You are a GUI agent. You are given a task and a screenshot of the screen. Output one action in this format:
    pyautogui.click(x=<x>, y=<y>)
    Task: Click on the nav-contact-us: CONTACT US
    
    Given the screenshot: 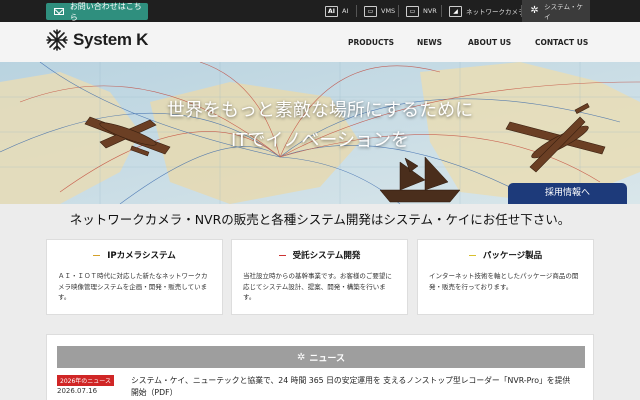 What is the action you would take?
    pyautogui.click(x=561, y=42)
    